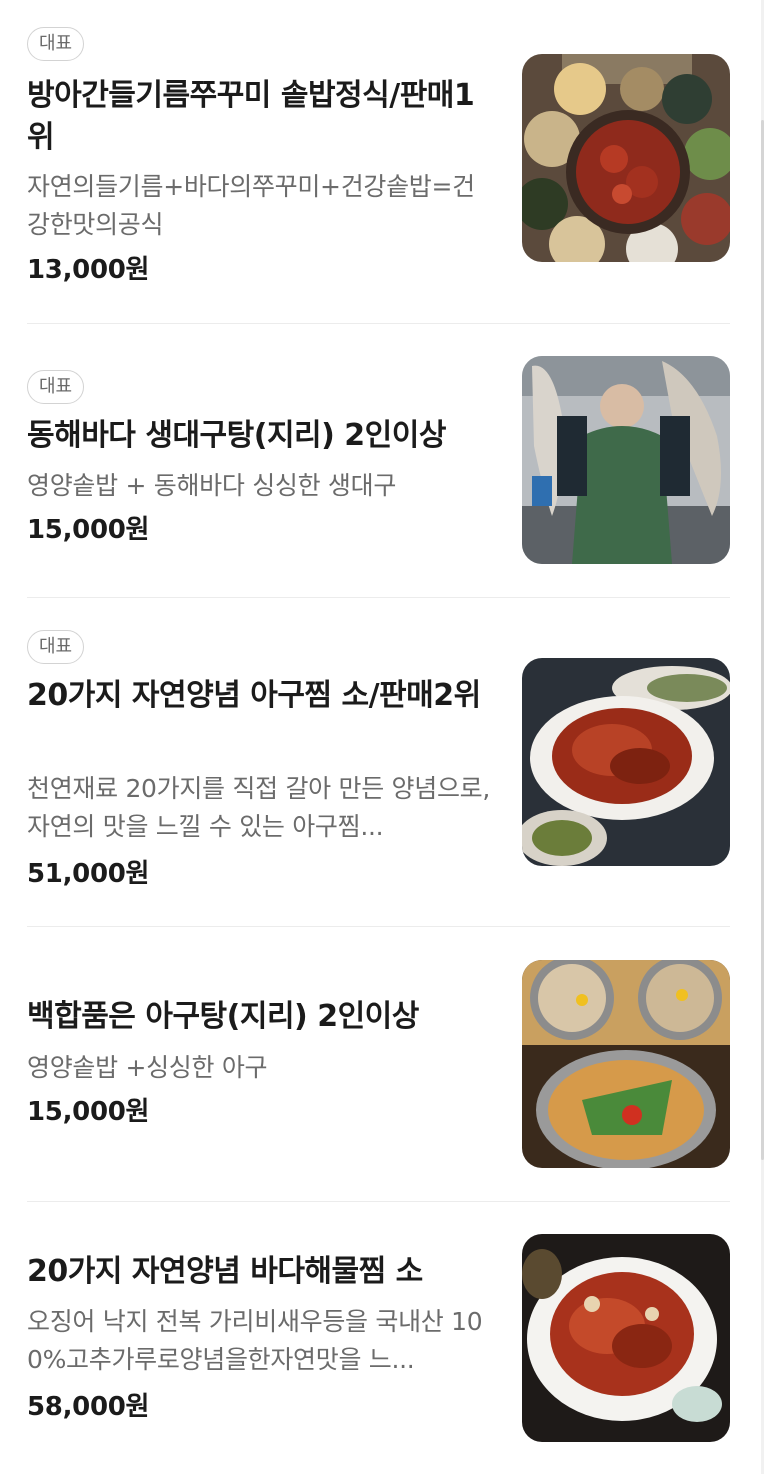  What do you see at coordinates (147, 1067) in the screenshot?
I see `menu-item-description: 영양솥밥 +싱싱한 아구` at bounding box center [147, 1067].